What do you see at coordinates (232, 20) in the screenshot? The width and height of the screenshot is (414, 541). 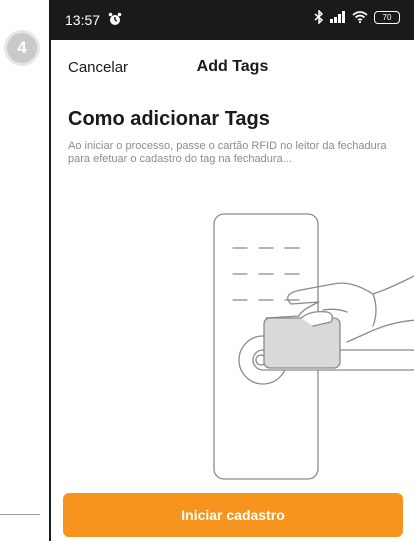 I see `status-bar: 13:57 70` at bounding box center [232, 20].